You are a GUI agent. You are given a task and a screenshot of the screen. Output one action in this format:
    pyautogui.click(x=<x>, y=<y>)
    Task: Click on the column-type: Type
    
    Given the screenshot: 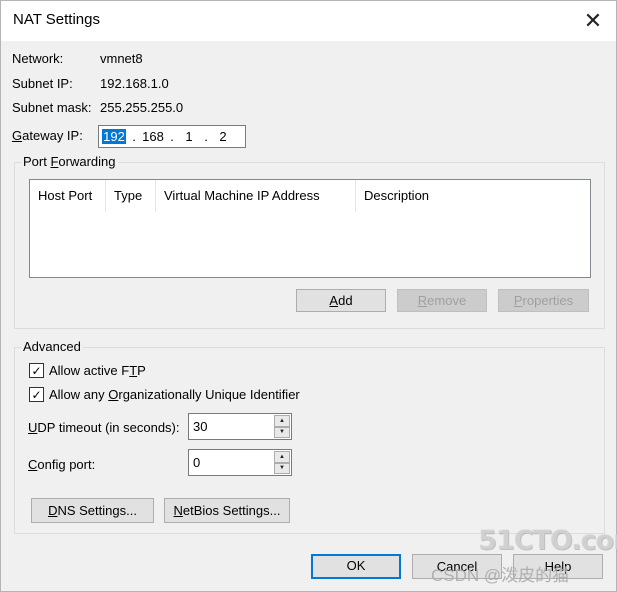 What is the action you would take?
    pyautogui.click(x=131, y=196)
    